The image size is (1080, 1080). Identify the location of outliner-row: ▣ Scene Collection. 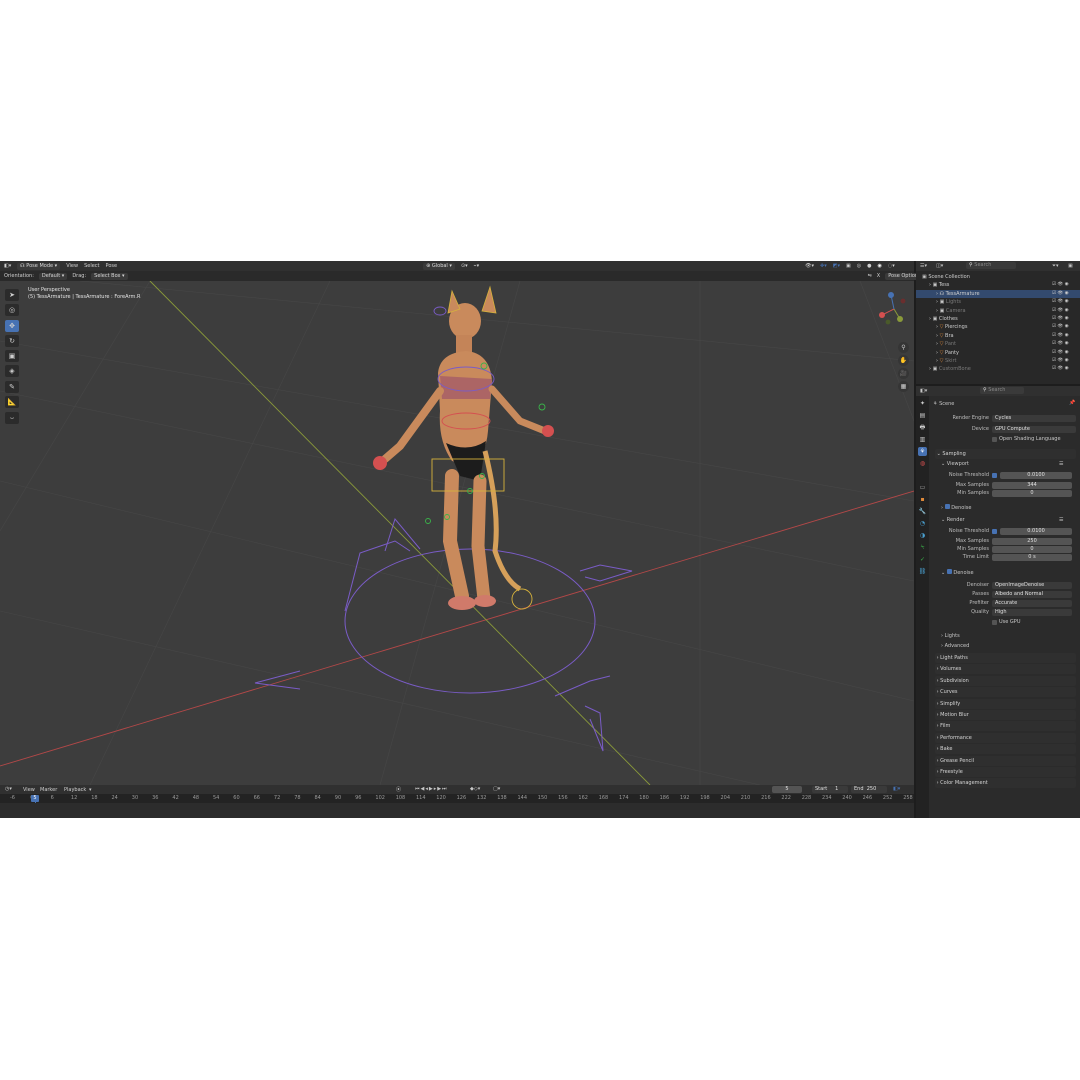
(998, 277).